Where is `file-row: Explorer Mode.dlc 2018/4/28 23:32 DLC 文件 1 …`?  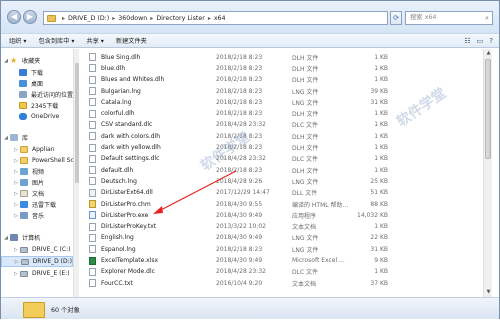 file-row: Explorer Mode.dlc 2018/4/28 23:32 DLC 文件 1 … is located at coordinates (276, 272).